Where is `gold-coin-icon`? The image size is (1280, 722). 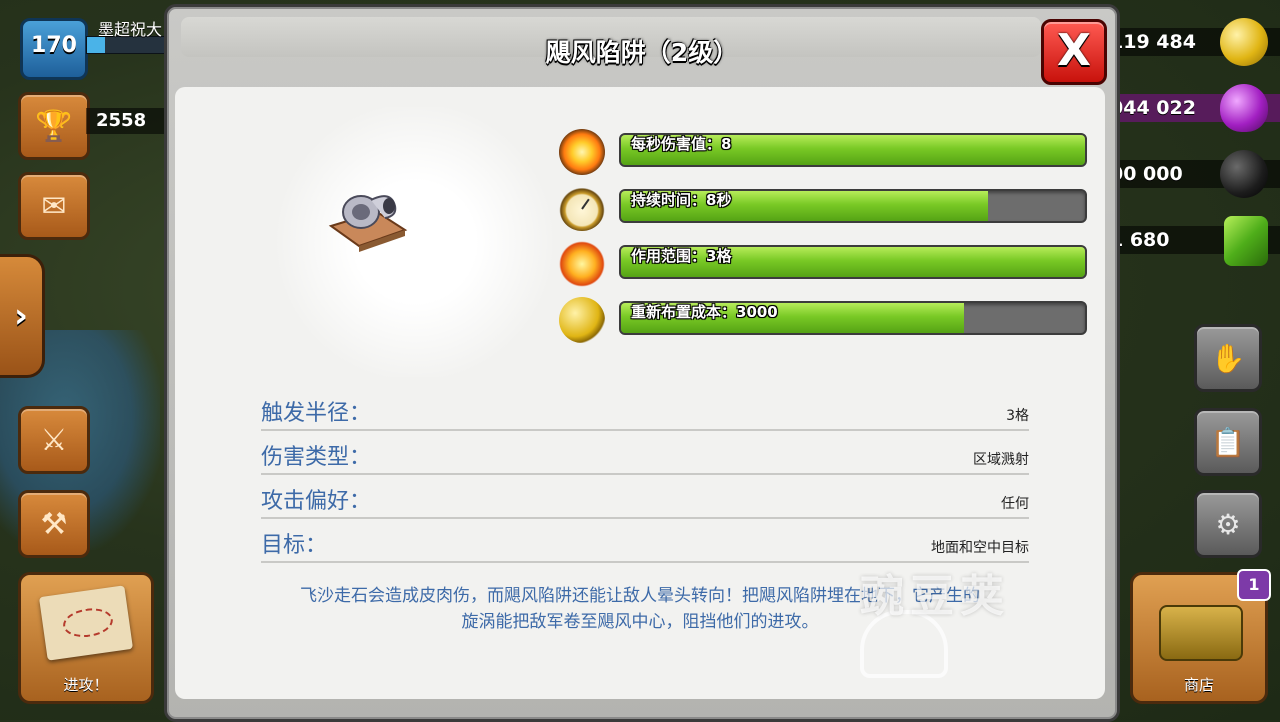 gold-coin-icon is located at coordinates (582, 320).